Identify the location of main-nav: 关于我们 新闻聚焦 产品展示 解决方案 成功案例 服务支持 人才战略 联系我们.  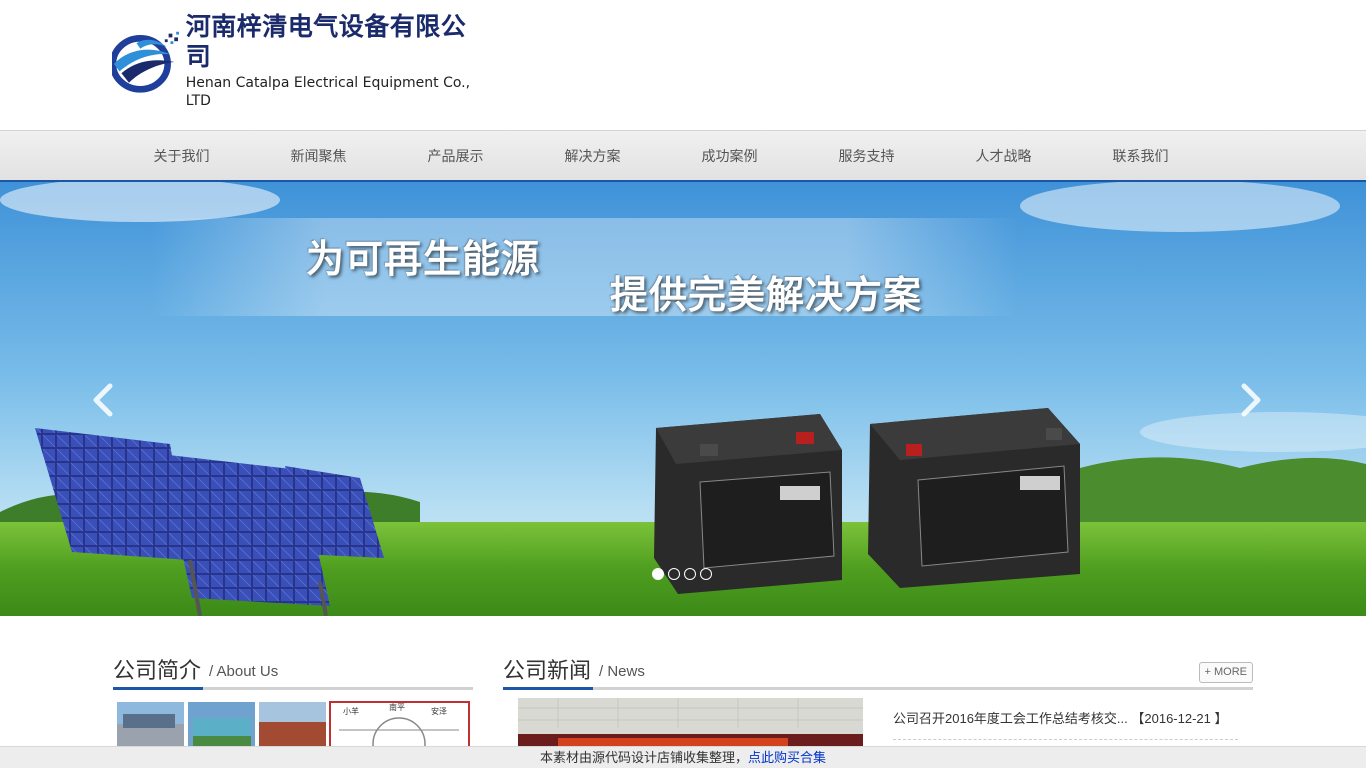
(683, 156).